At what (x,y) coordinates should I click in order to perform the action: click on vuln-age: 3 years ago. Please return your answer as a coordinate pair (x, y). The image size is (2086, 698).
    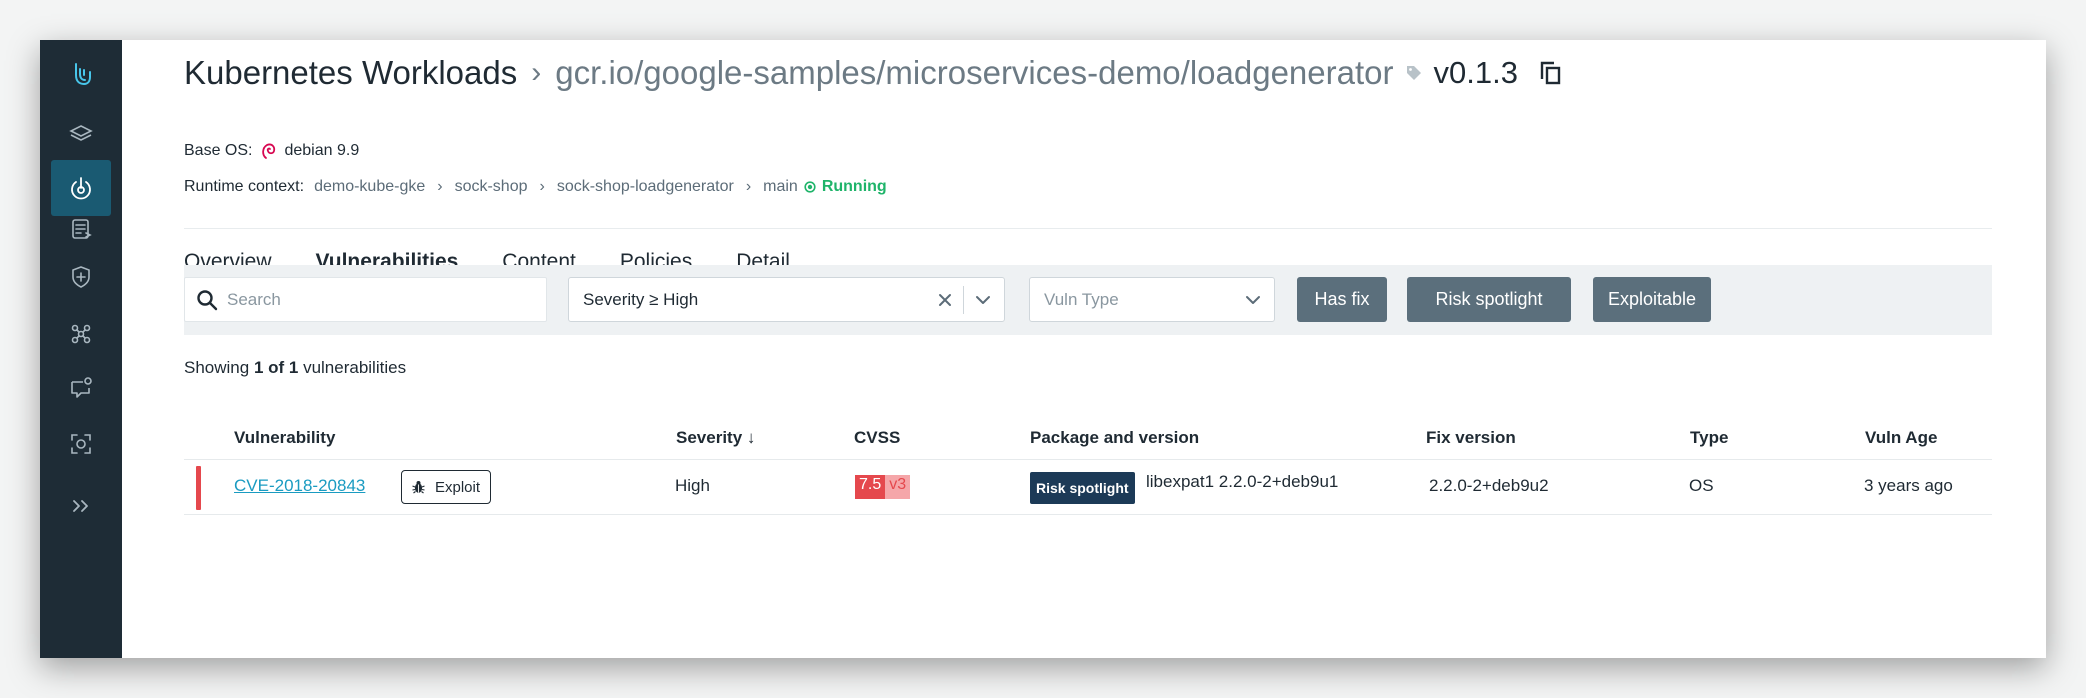
    Looking at the image, I should click on (1908, 485).